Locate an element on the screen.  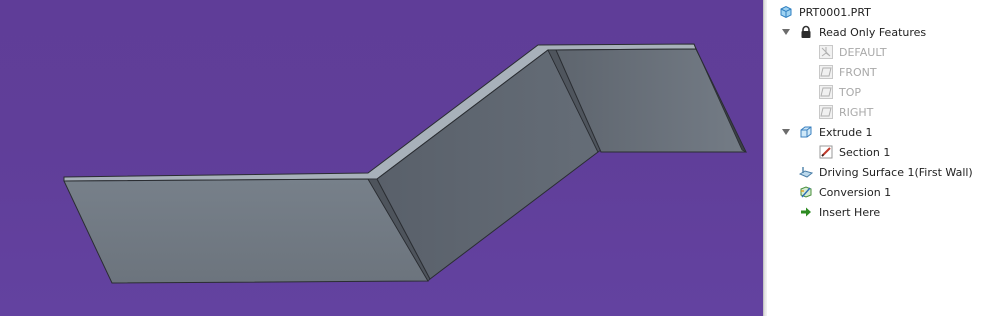
expand-toggle-extrude is located at coordinates (786, 132).